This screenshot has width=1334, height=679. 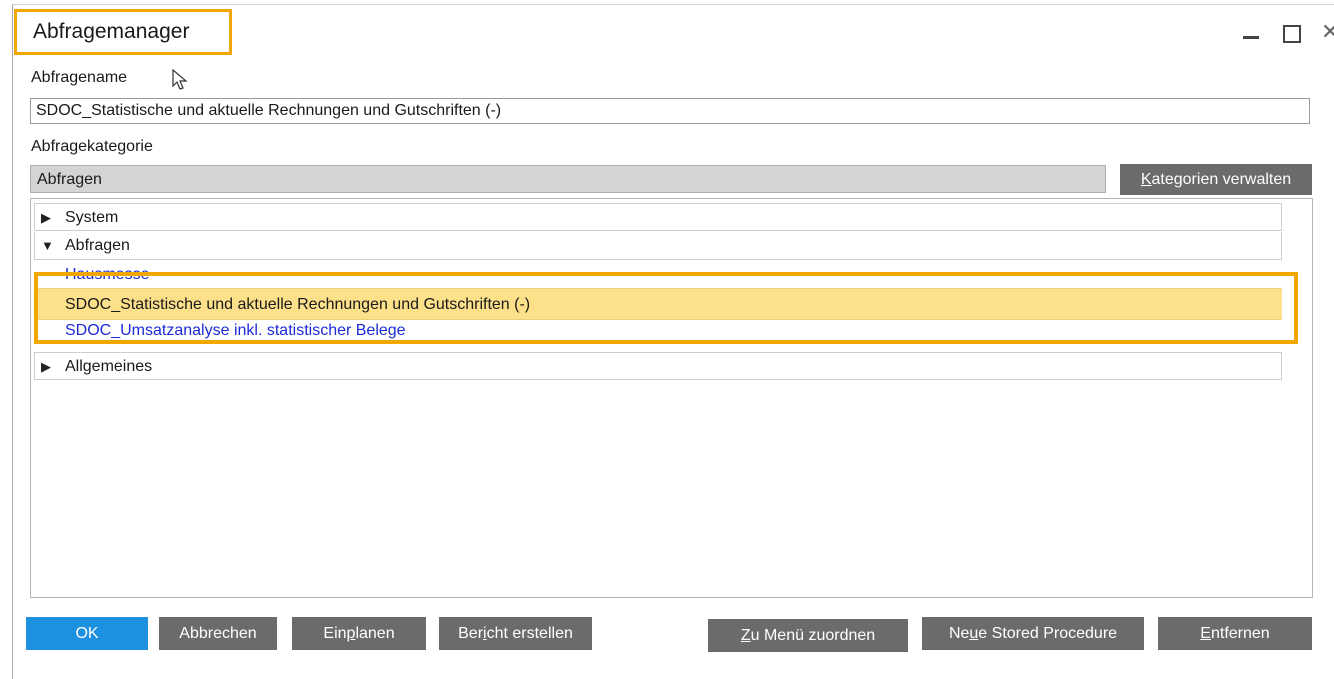 What do you see at coordinates (658, 217) in the screenshot?
I see `tree-node-system: ▶ System` at bounding box center [658, 217].